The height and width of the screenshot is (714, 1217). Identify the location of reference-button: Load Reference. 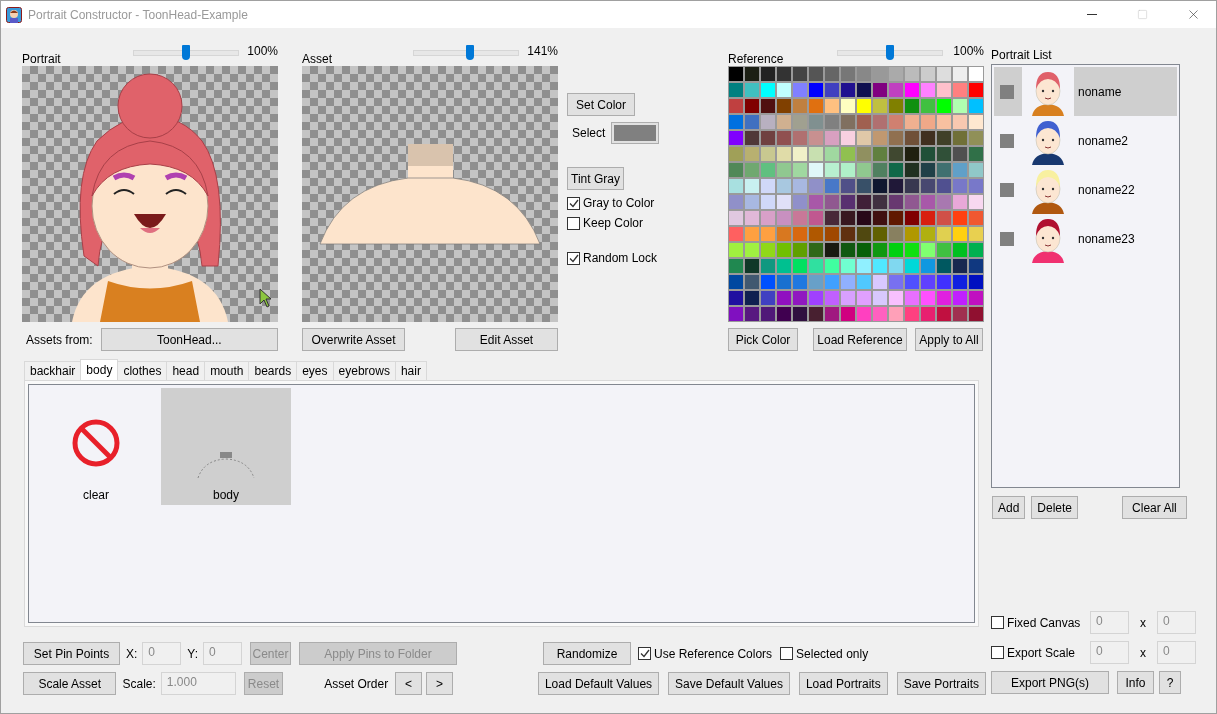
(860, 339).